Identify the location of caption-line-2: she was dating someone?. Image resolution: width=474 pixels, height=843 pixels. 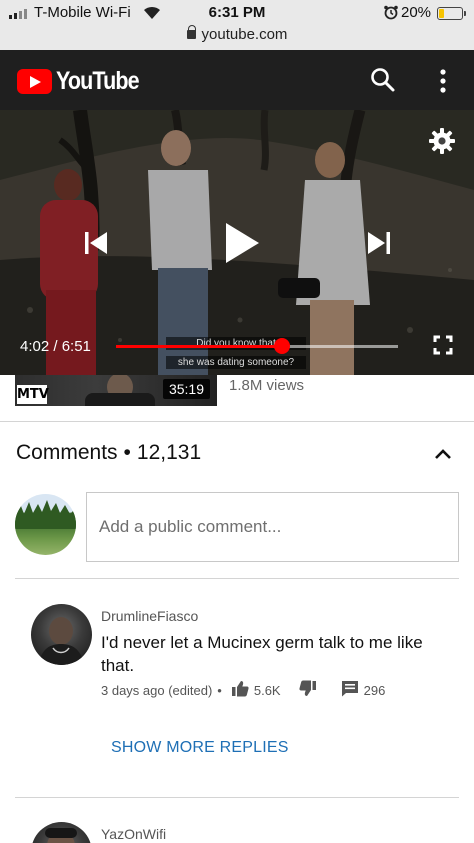
(236, 362).